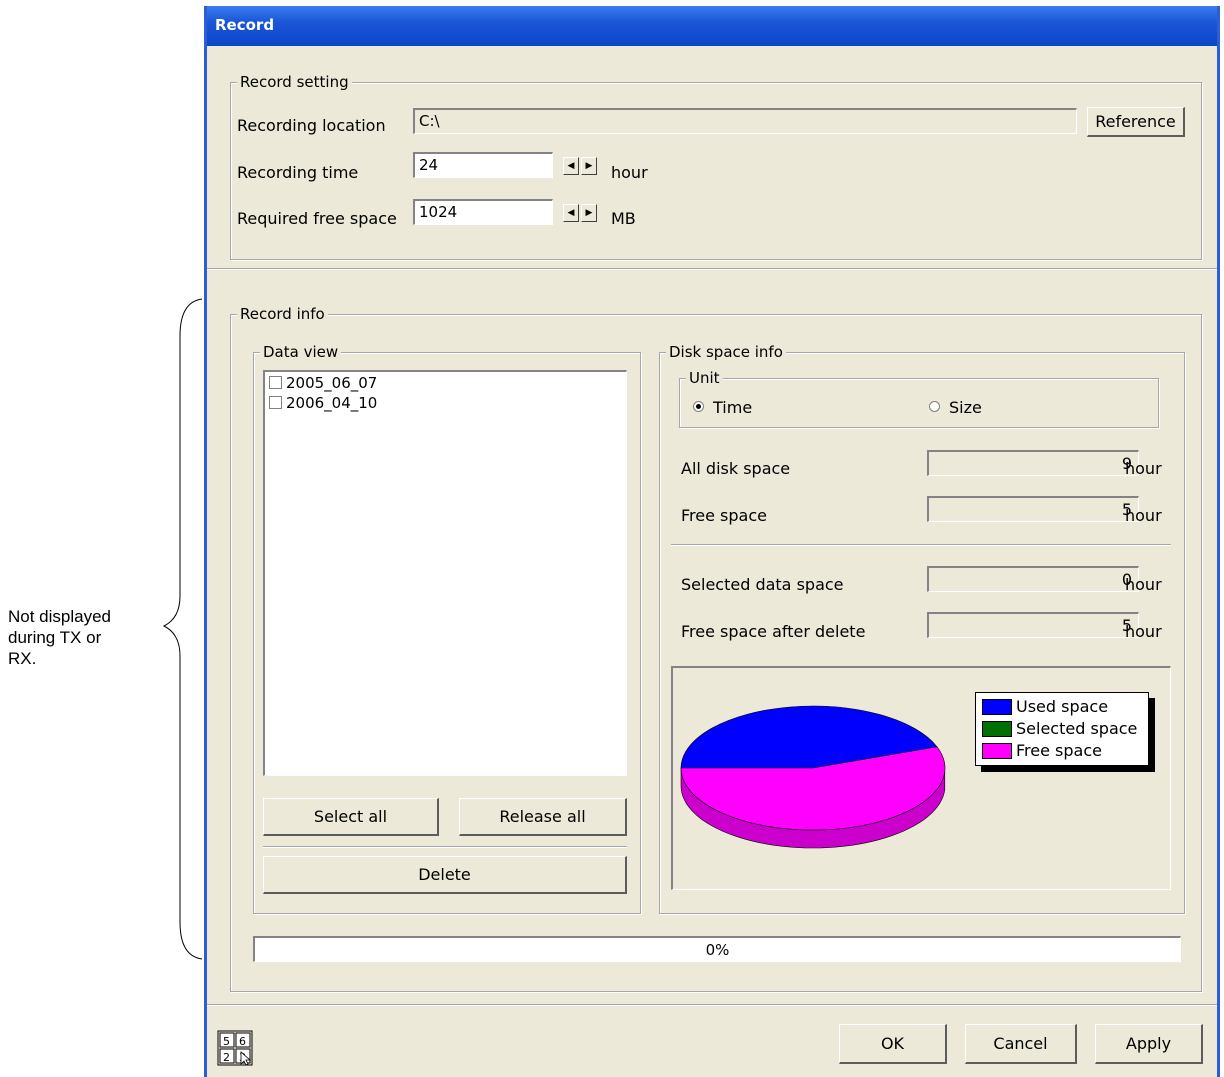  Describe the element at coordinates (704, 378) in the screenshot. I see `unit-legend: Unit` at that location.